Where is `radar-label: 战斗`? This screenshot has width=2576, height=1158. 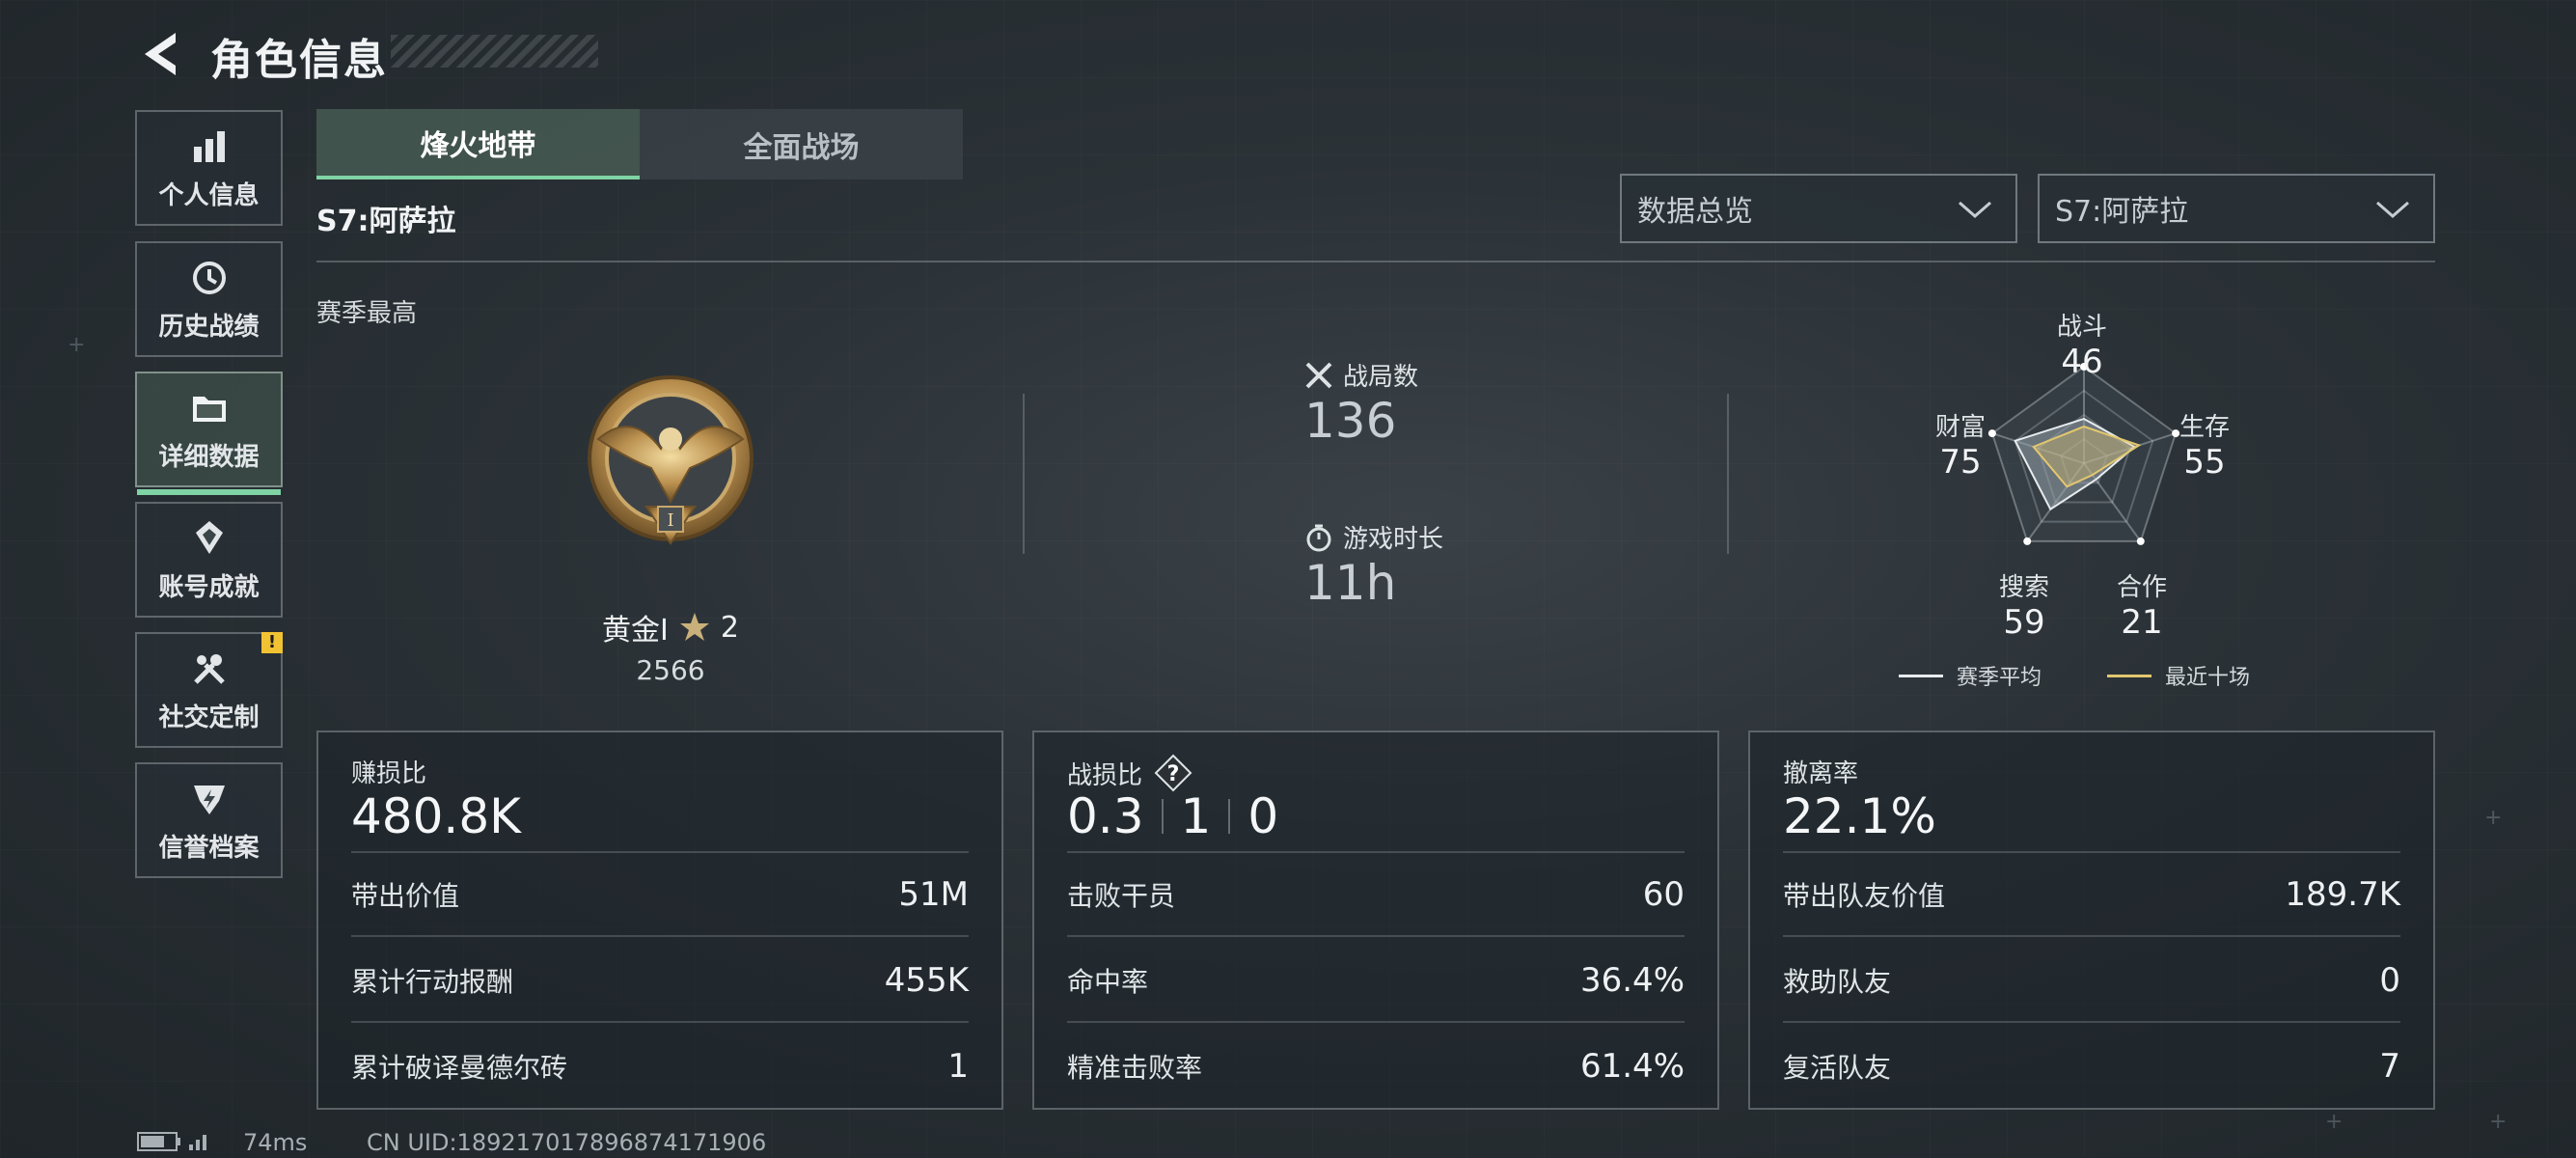 radar-label: 战斗 is located at coordinates (2081, 327).